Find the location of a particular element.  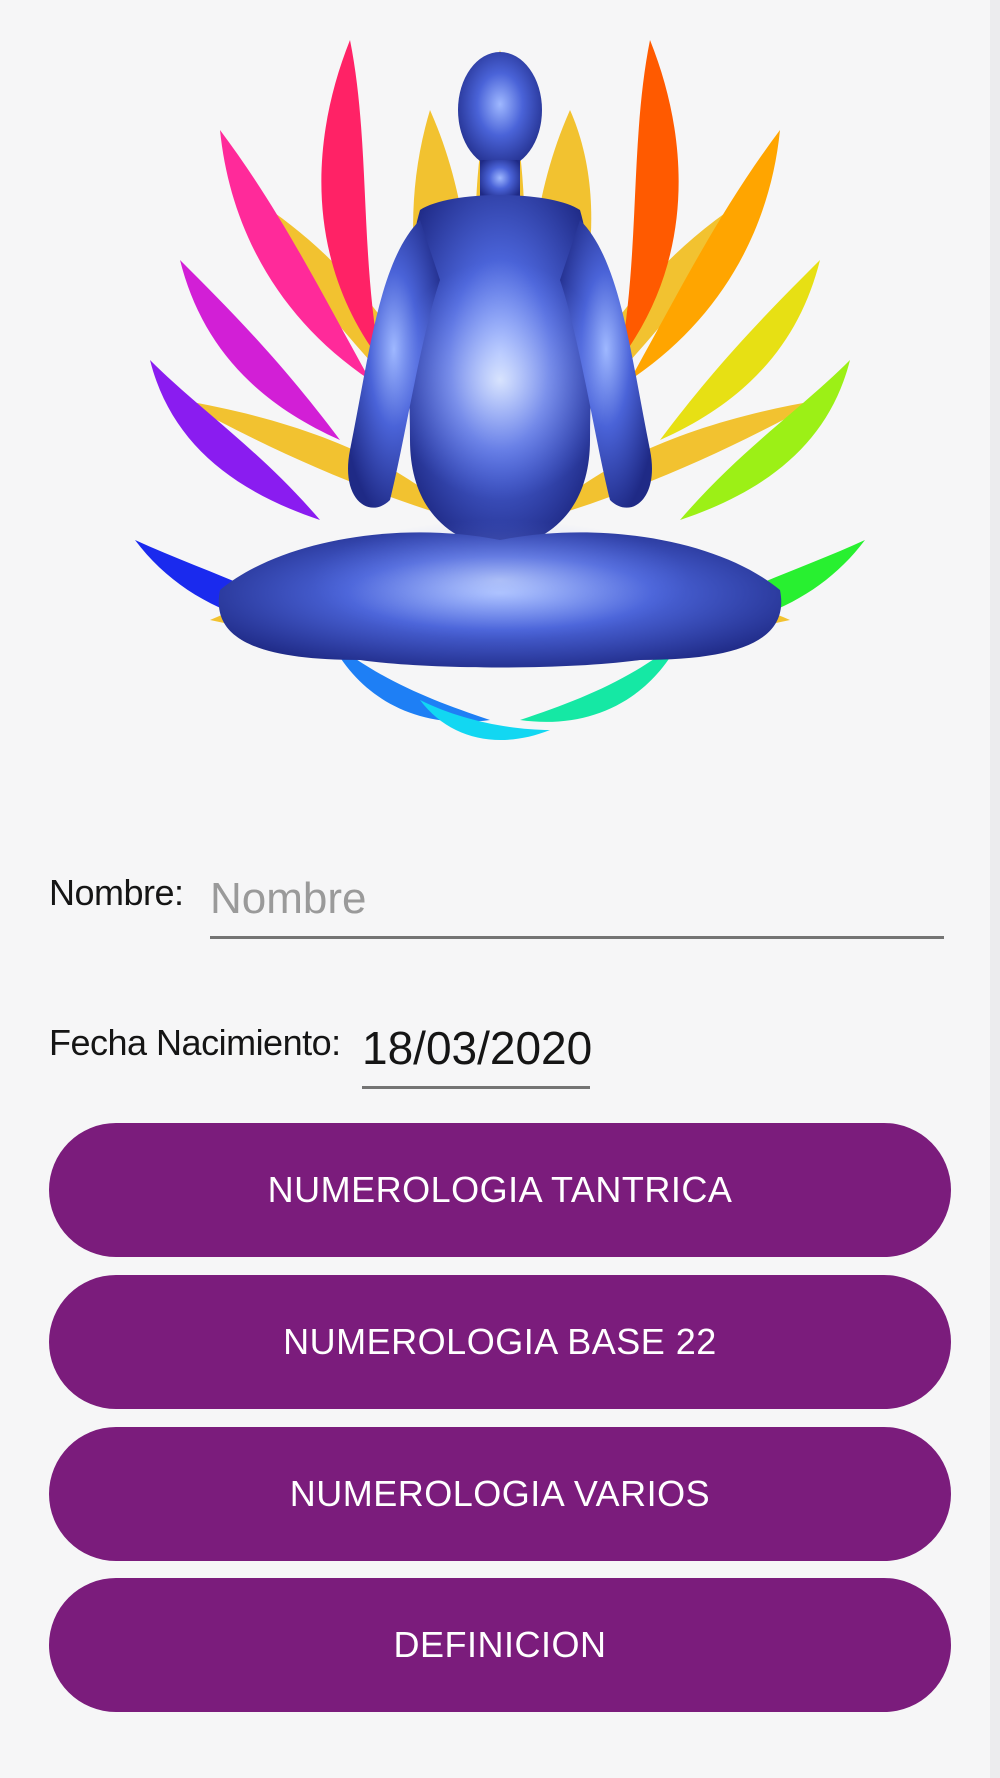

numerologia-tantrica-button: NUMEROLOGIA TANTRICA is located at coordinates (500, 1190).